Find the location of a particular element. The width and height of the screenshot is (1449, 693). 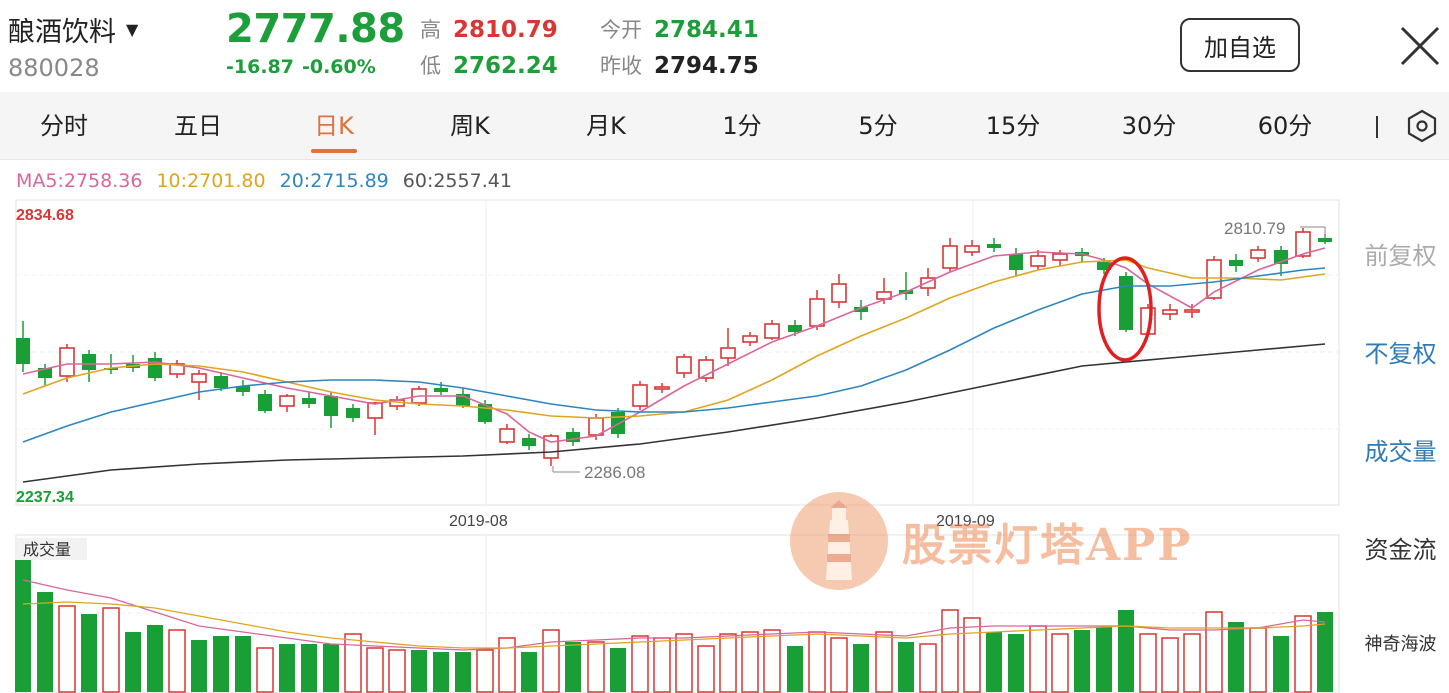

tab-60min: 60分 is located at coordinates (1285, 123).